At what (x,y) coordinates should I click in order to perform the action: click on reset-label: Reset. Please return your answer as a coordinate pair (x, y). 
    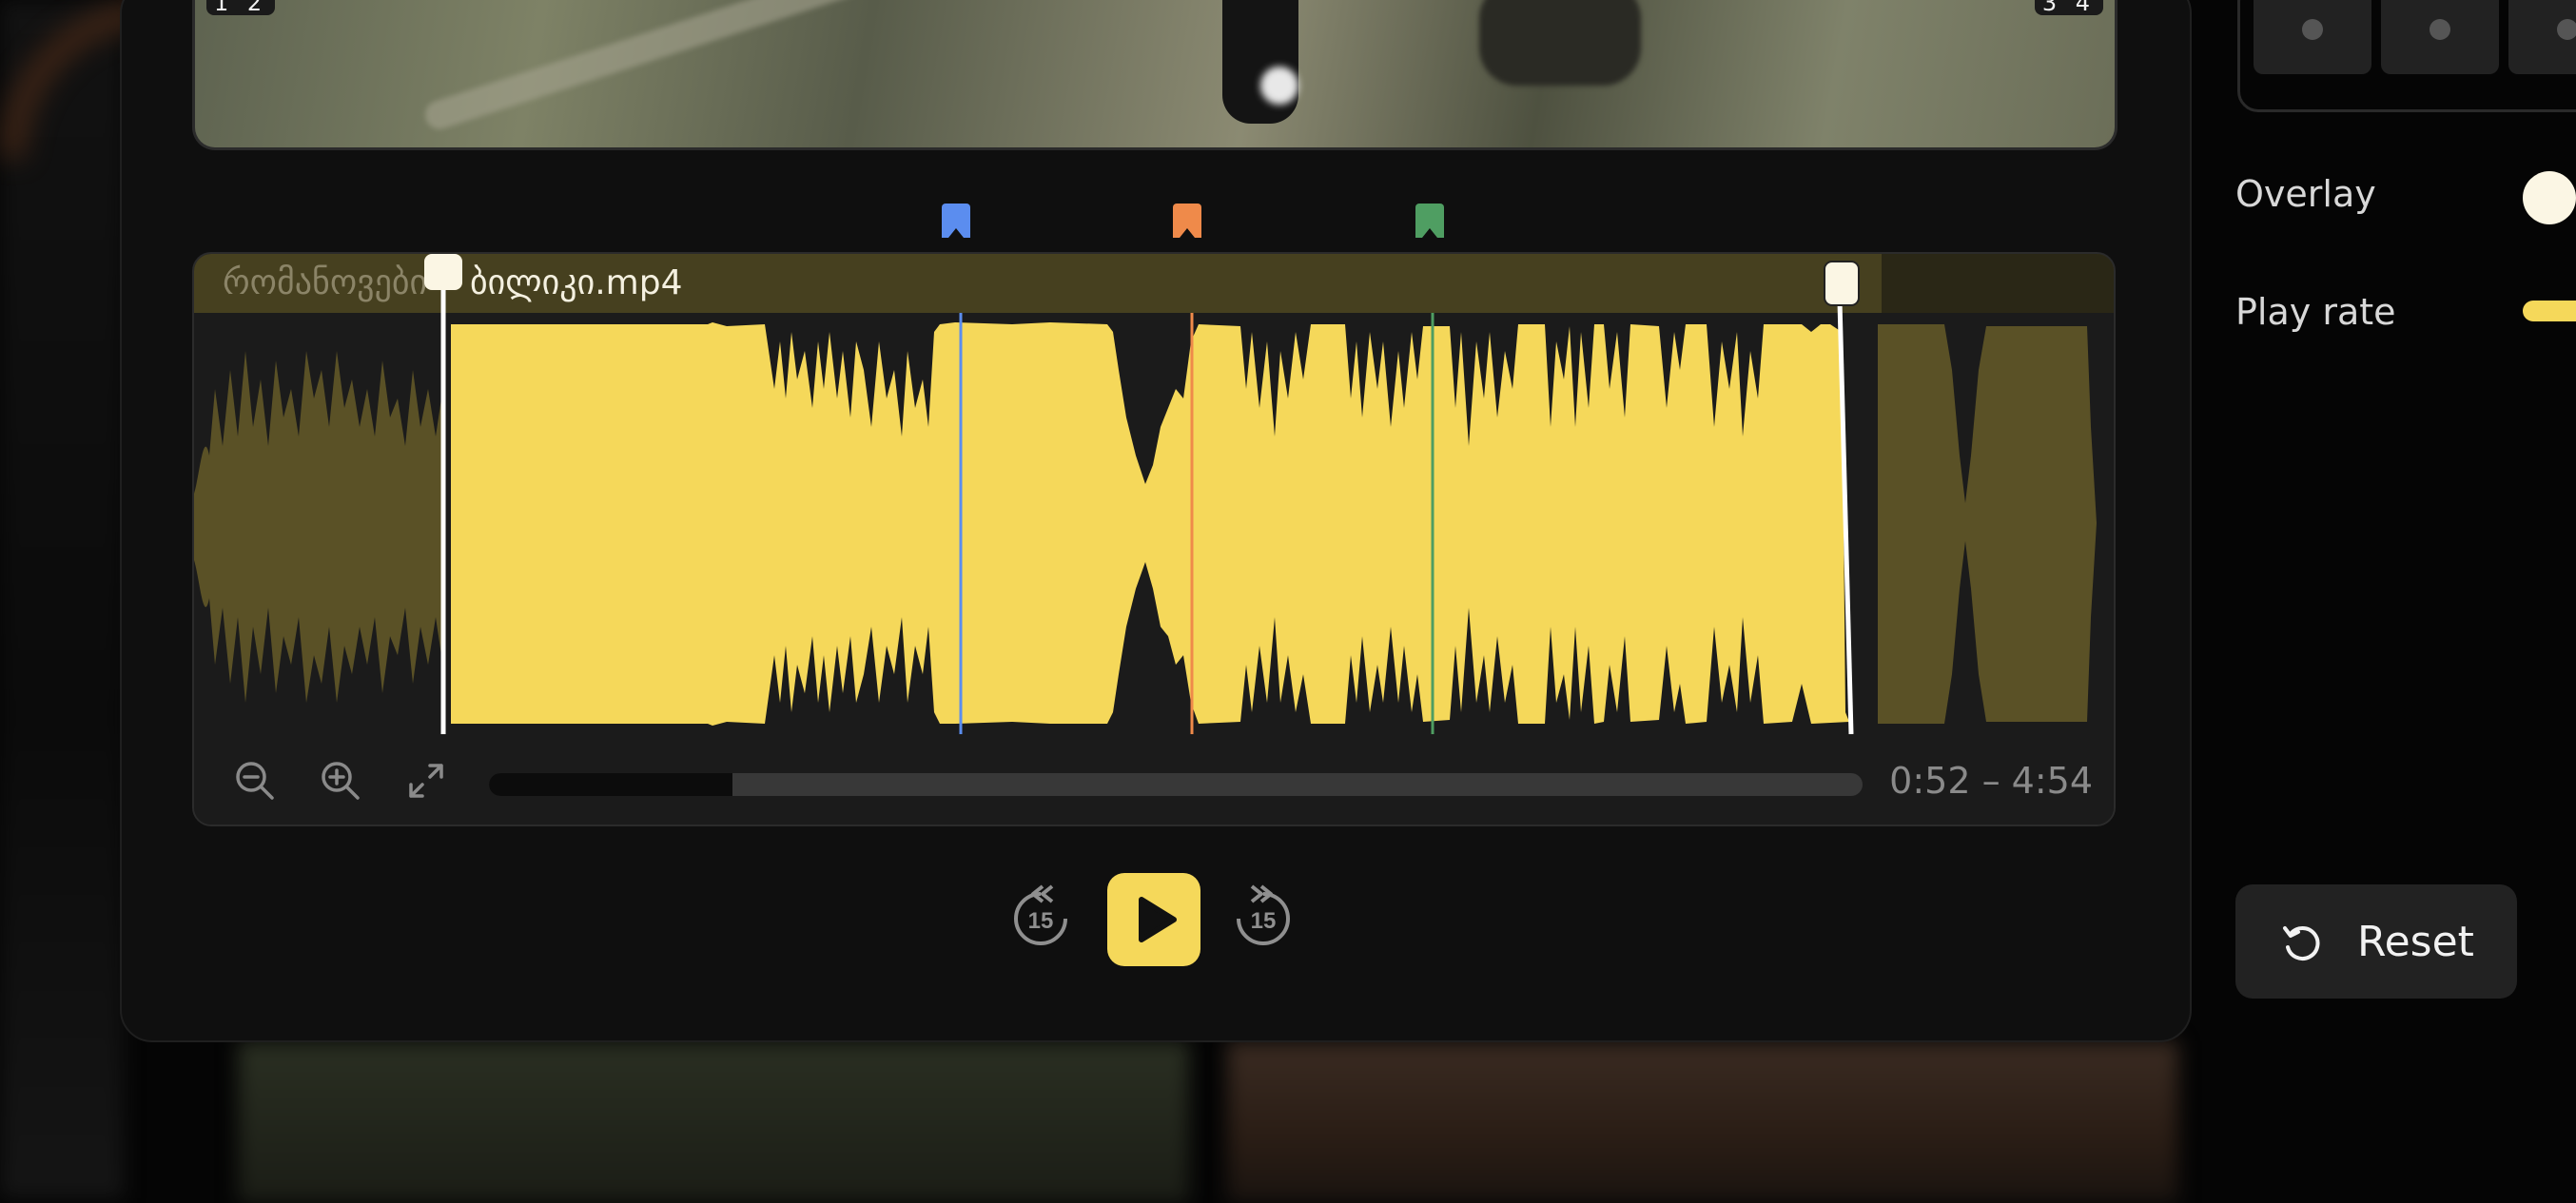
    Looking at the image, I should click on (2416, 942).